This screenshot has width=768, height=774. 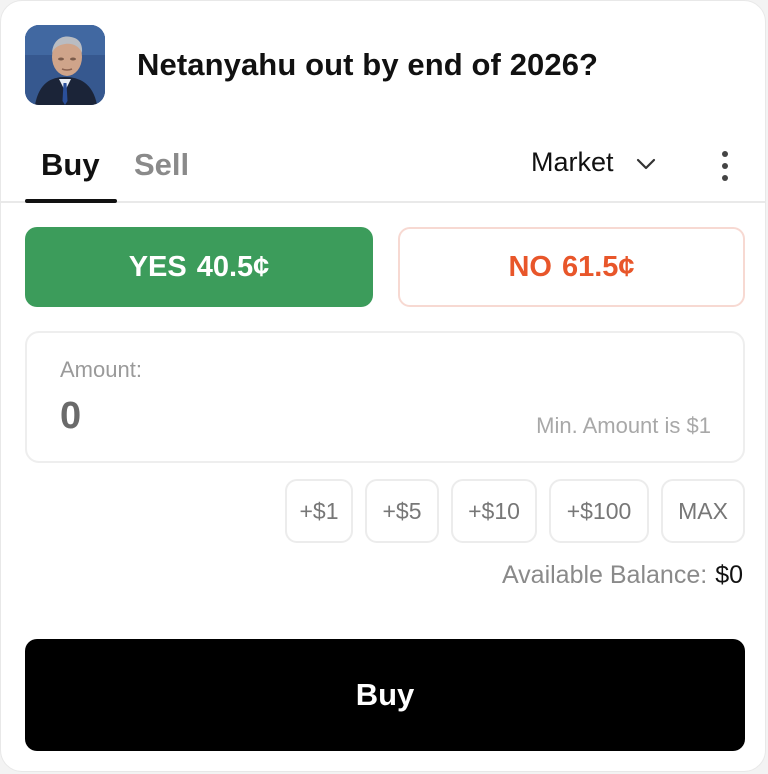 I want to click on market-title: Netanyahu out by end of 2026?, so click(x=368, y=64).